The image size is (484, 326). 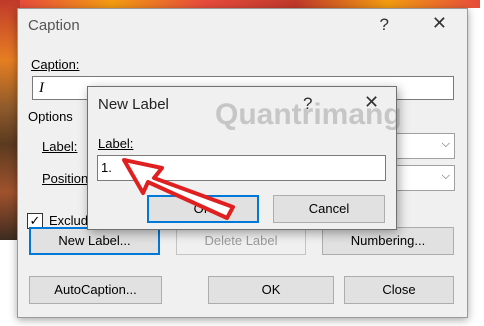 I want to click on new-label-field-label: Label:, so click(x=116, y=143).